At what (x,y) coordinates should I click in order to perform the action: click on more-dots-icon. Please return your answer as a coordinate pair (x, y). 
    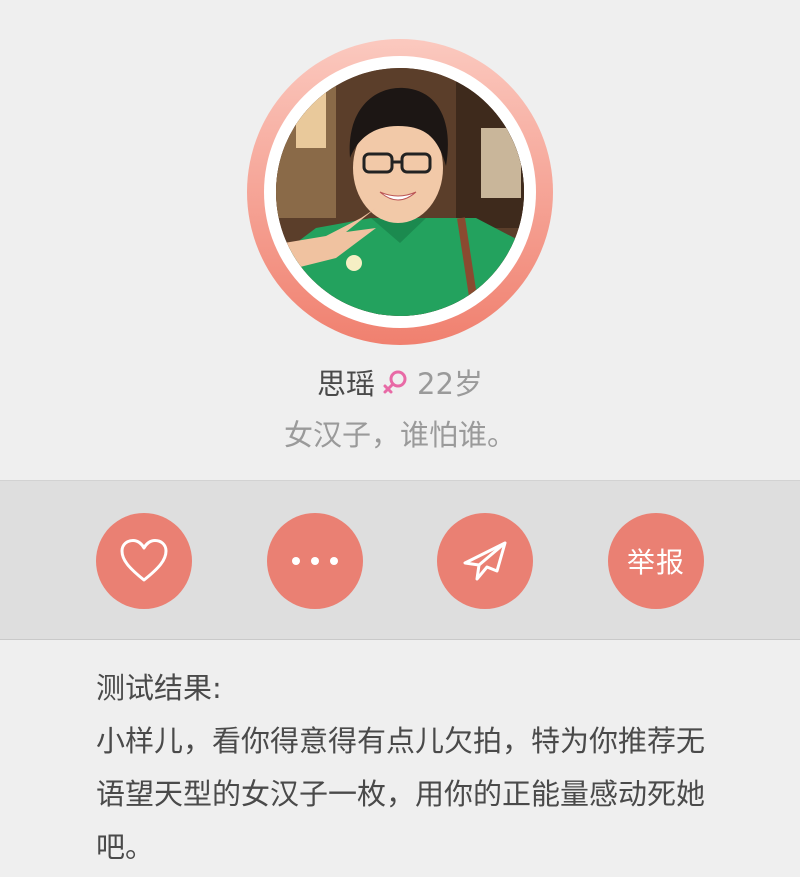
    Looking at the image, I should click on (315, 561).